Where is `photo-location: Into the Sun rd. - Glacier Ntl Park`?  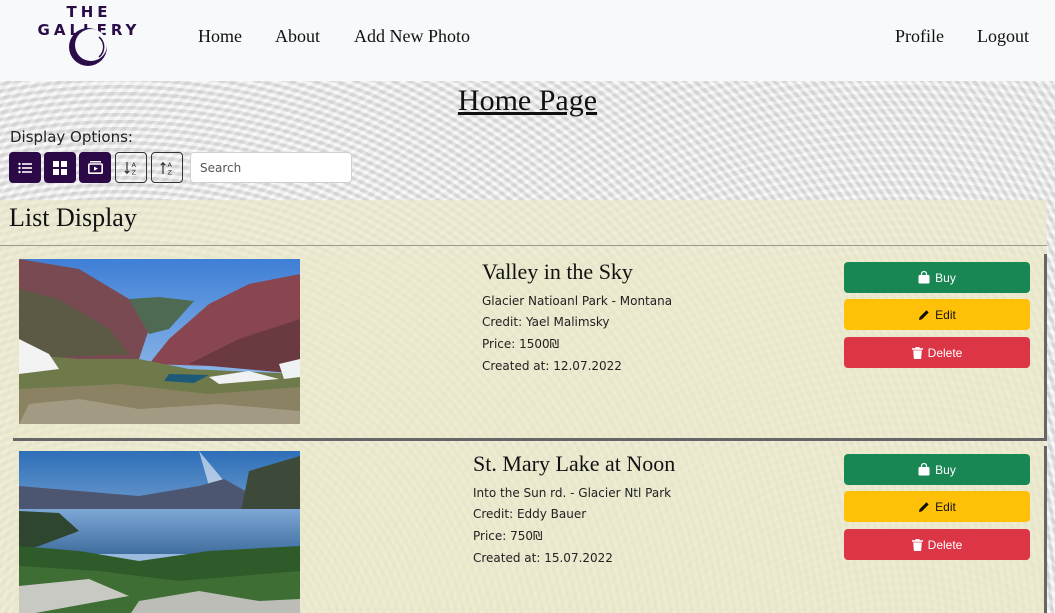
photo-location: Into the Sun rd. - Glacier Ntl Park is located at coordinates (572, 493).